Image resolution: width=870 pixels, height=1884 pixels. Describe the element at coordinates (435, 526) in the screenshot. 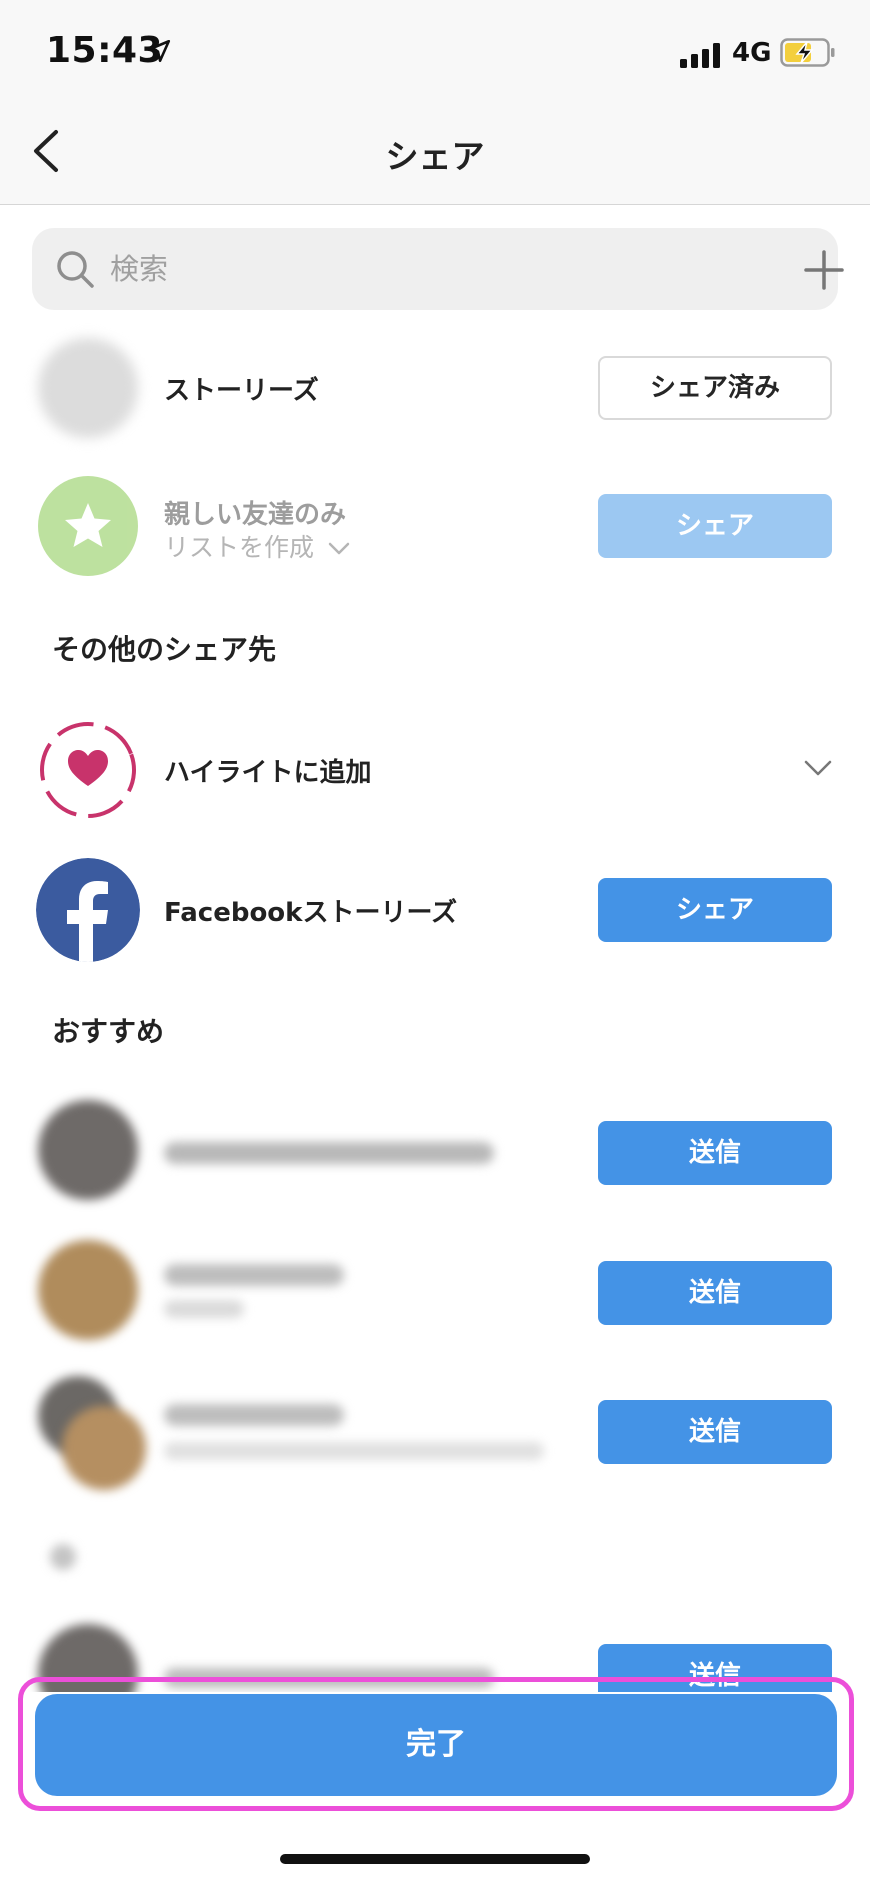

I see `close-friends-row: 親しい友達のみ リストを作成 シェア` at that location.